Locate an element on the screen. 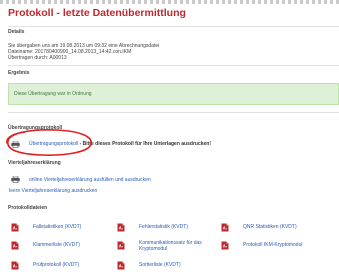 This screenshot has height=280, width=339. protocol-file-label-line: Klammerliste (KVDT) is located at coordinates (56, 245).